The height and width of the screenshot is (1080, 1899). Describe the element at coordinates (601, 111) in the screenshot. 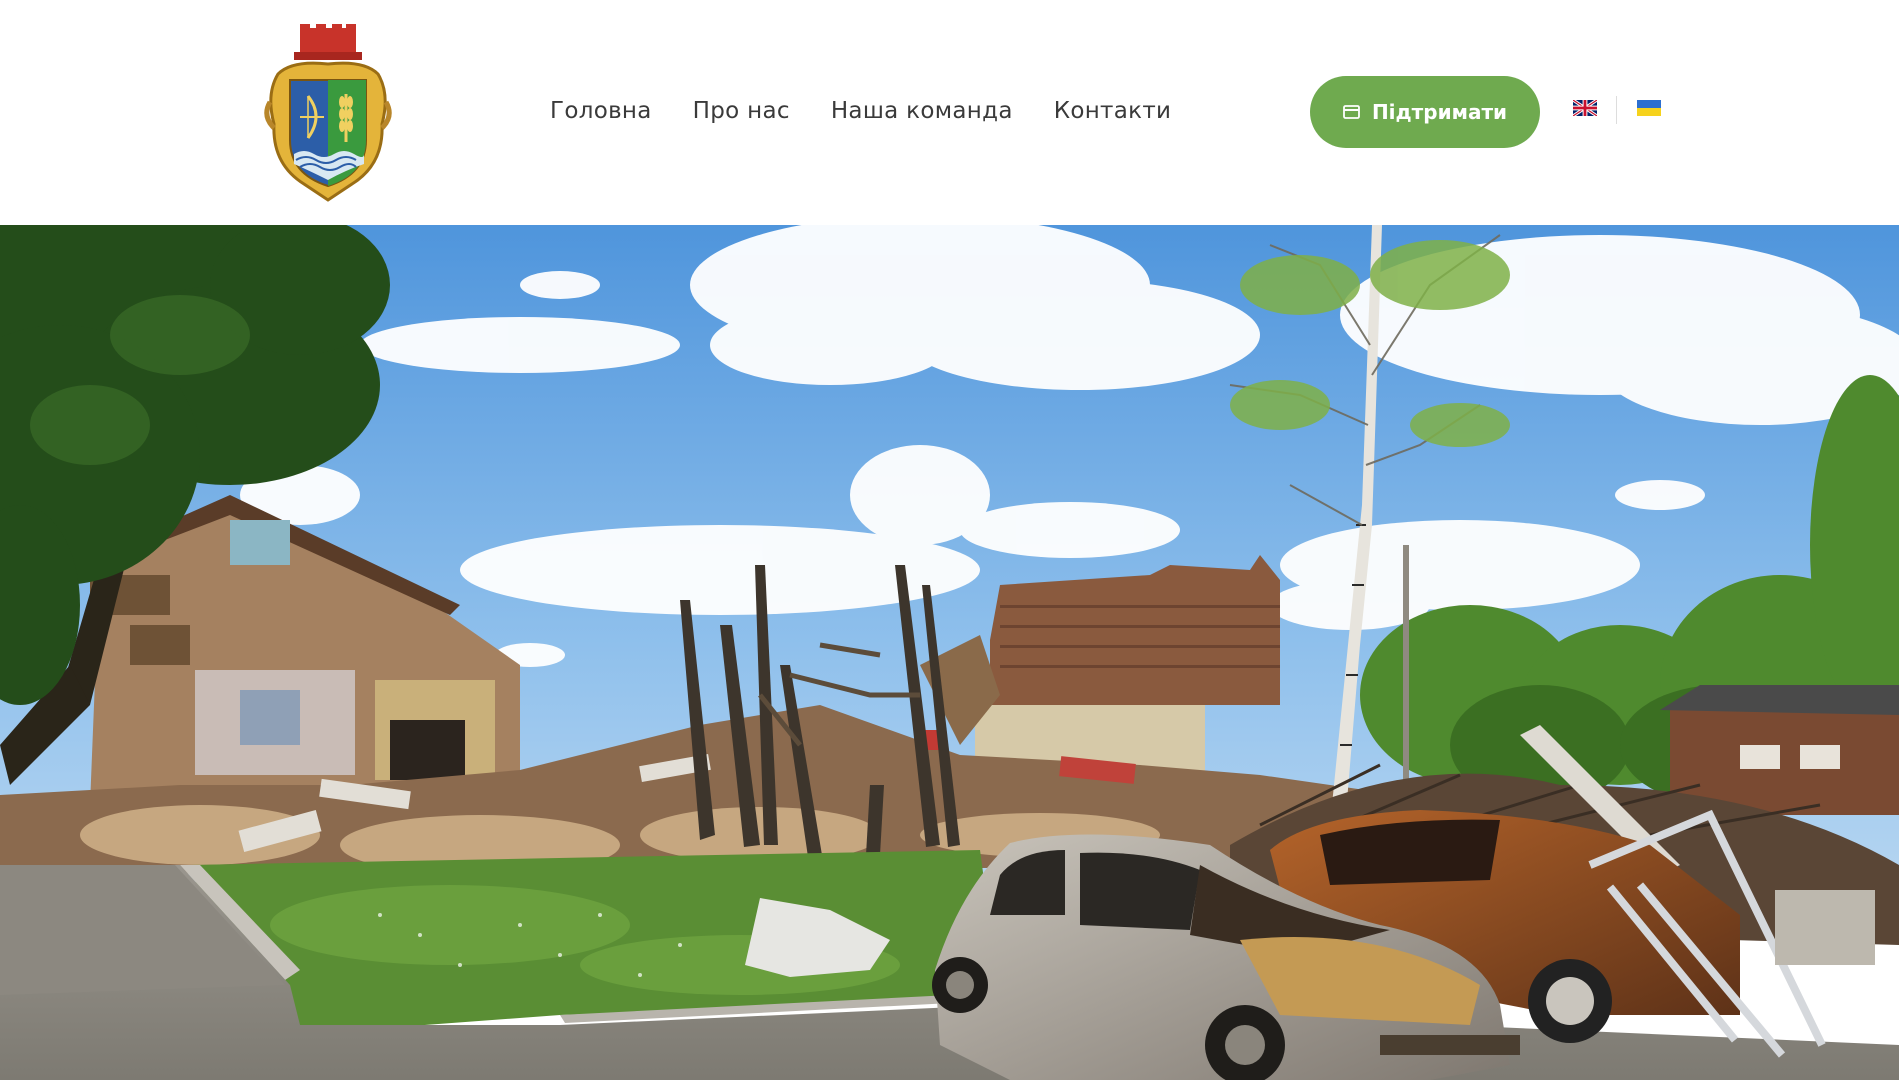

I see `nav-item-home: Головна` at that location.